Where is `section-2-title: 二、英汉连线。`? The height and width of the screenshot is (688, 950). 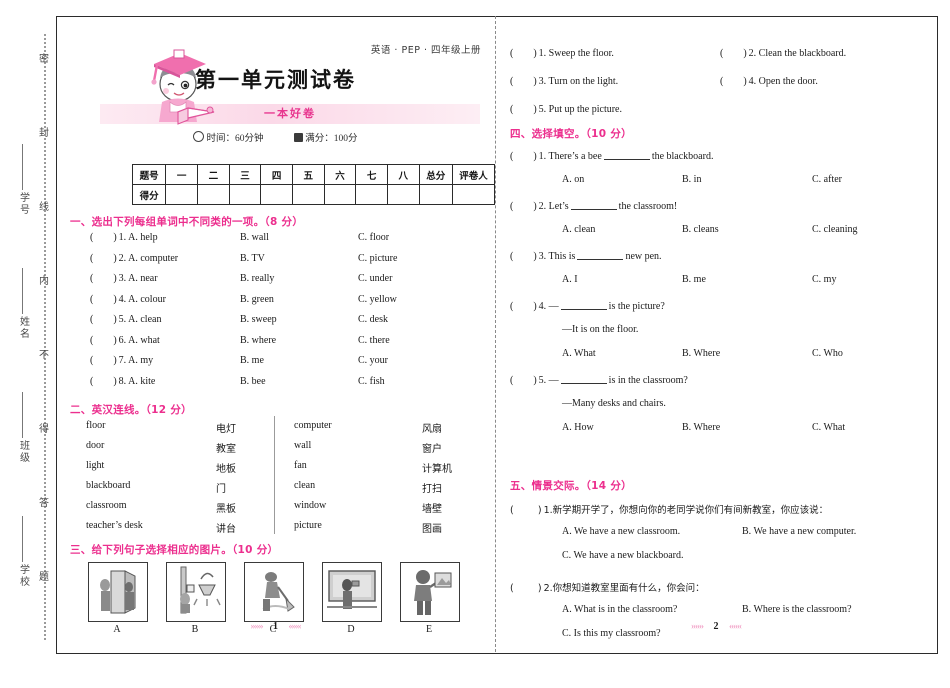
section-2-title: 二、英汉连线。 is located at coordinates (108, 410).